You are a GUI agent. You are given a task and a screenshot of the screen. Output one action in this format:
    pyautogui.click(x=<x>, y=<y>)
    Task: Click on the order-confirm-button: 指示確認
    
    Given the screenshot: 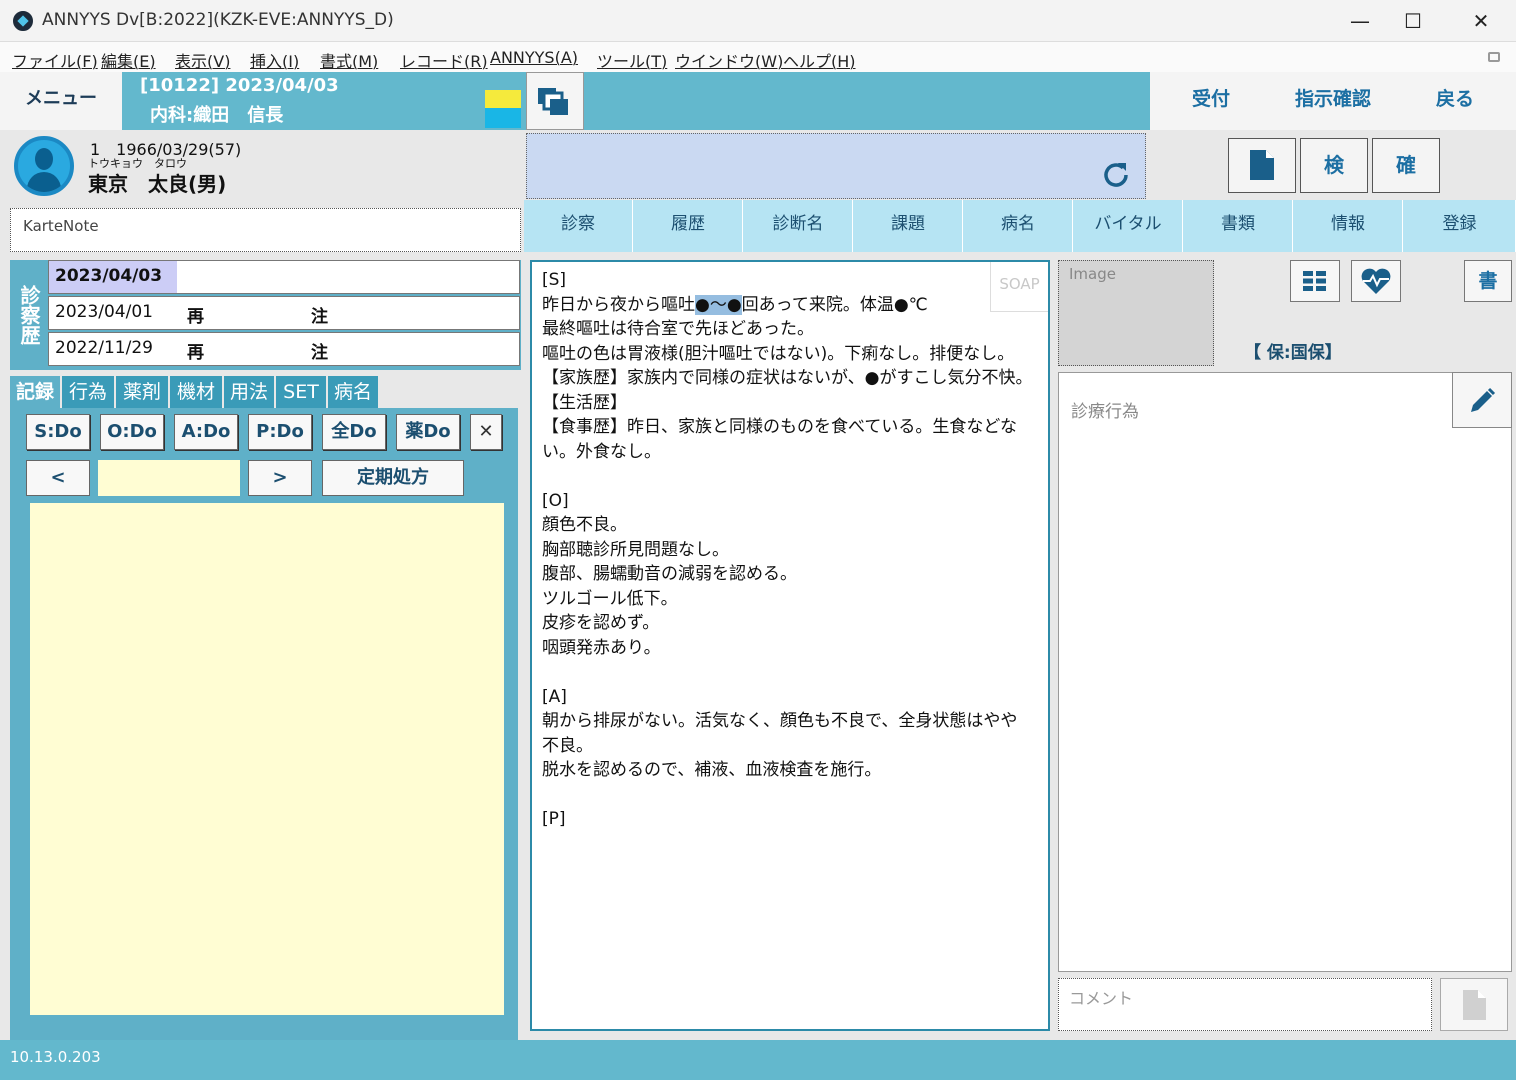 What is the action you would take?
    pyautogui.click(x=1333, y=101)
    